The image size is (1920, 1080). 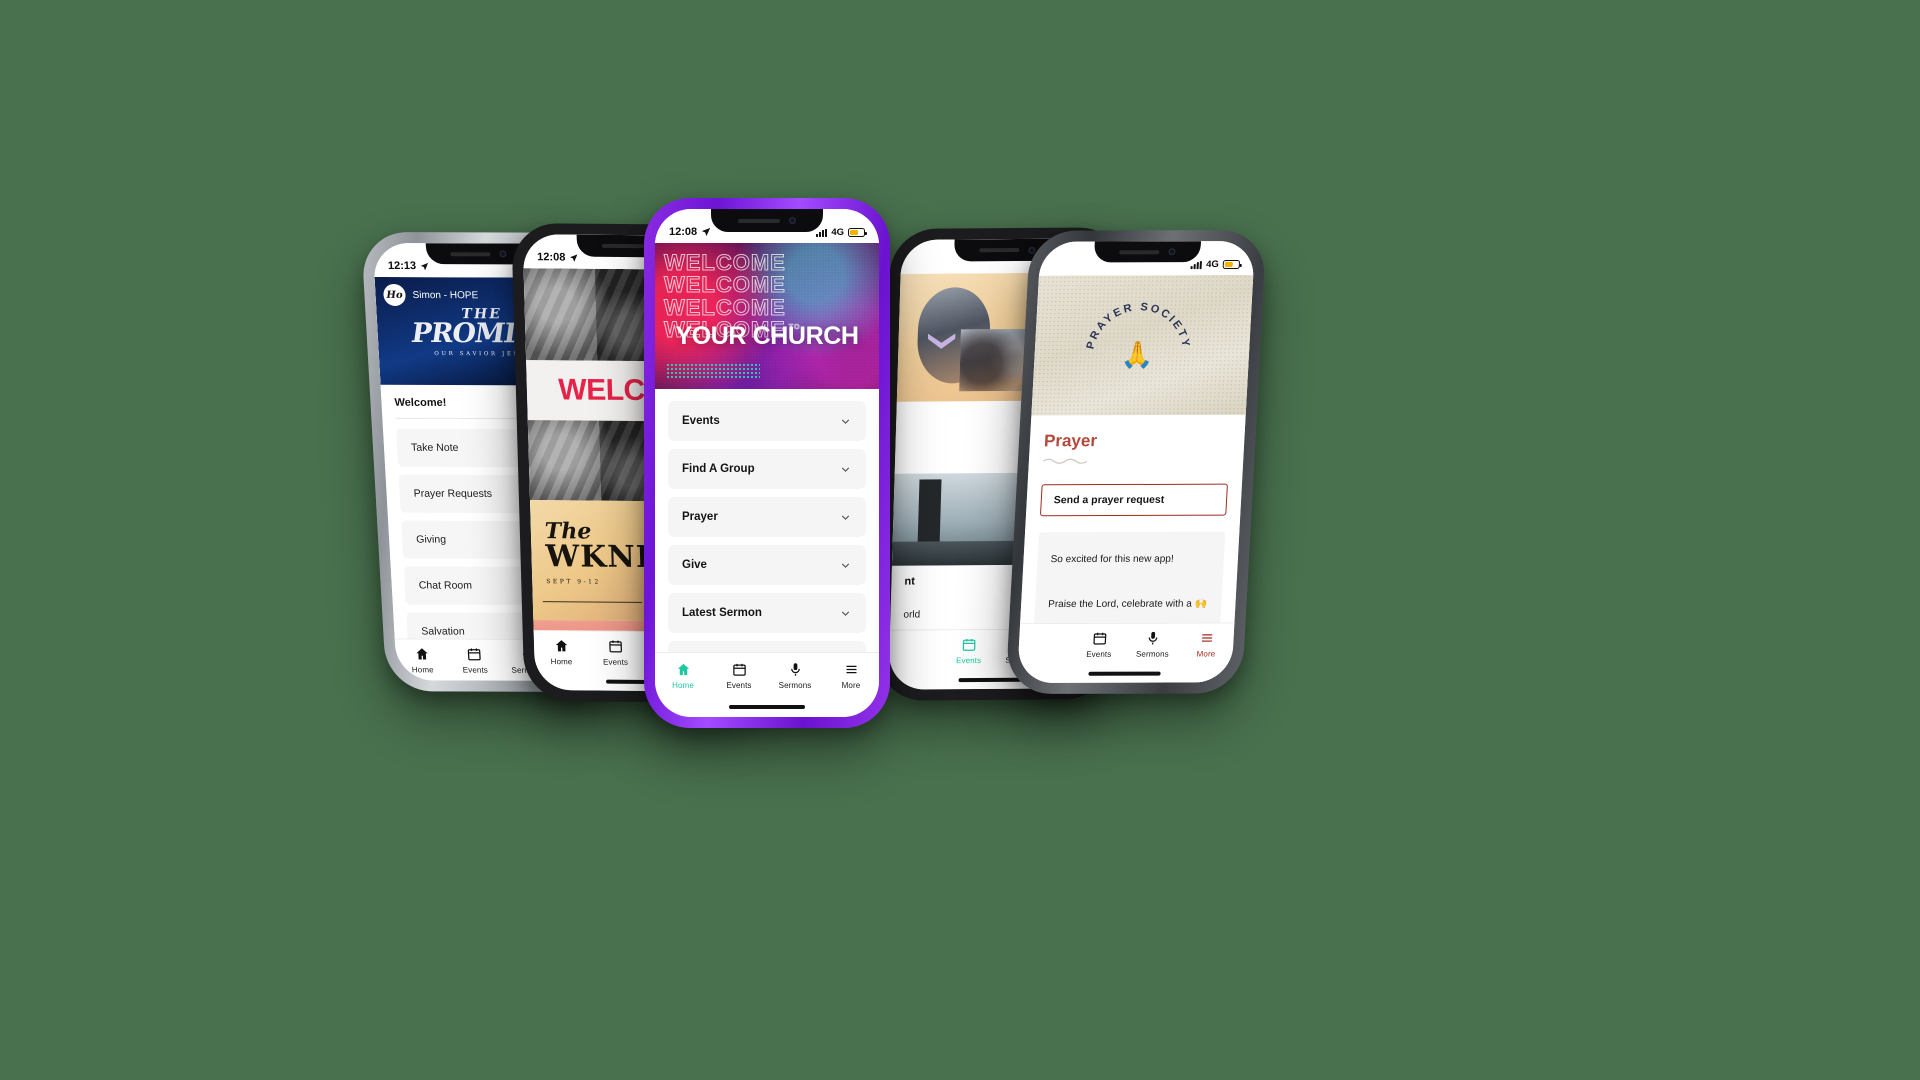 What do you see at coordinates (694, 565) in the screenshot?
I see `menu-item-label: Give` at bounding box center [694, 565].